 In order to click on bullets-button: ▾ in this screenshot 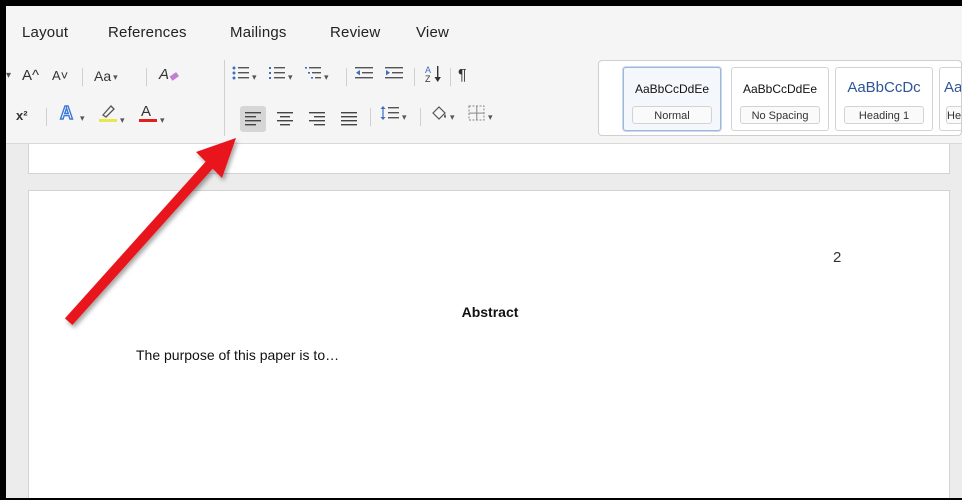, I will do `click(244, 76)`.